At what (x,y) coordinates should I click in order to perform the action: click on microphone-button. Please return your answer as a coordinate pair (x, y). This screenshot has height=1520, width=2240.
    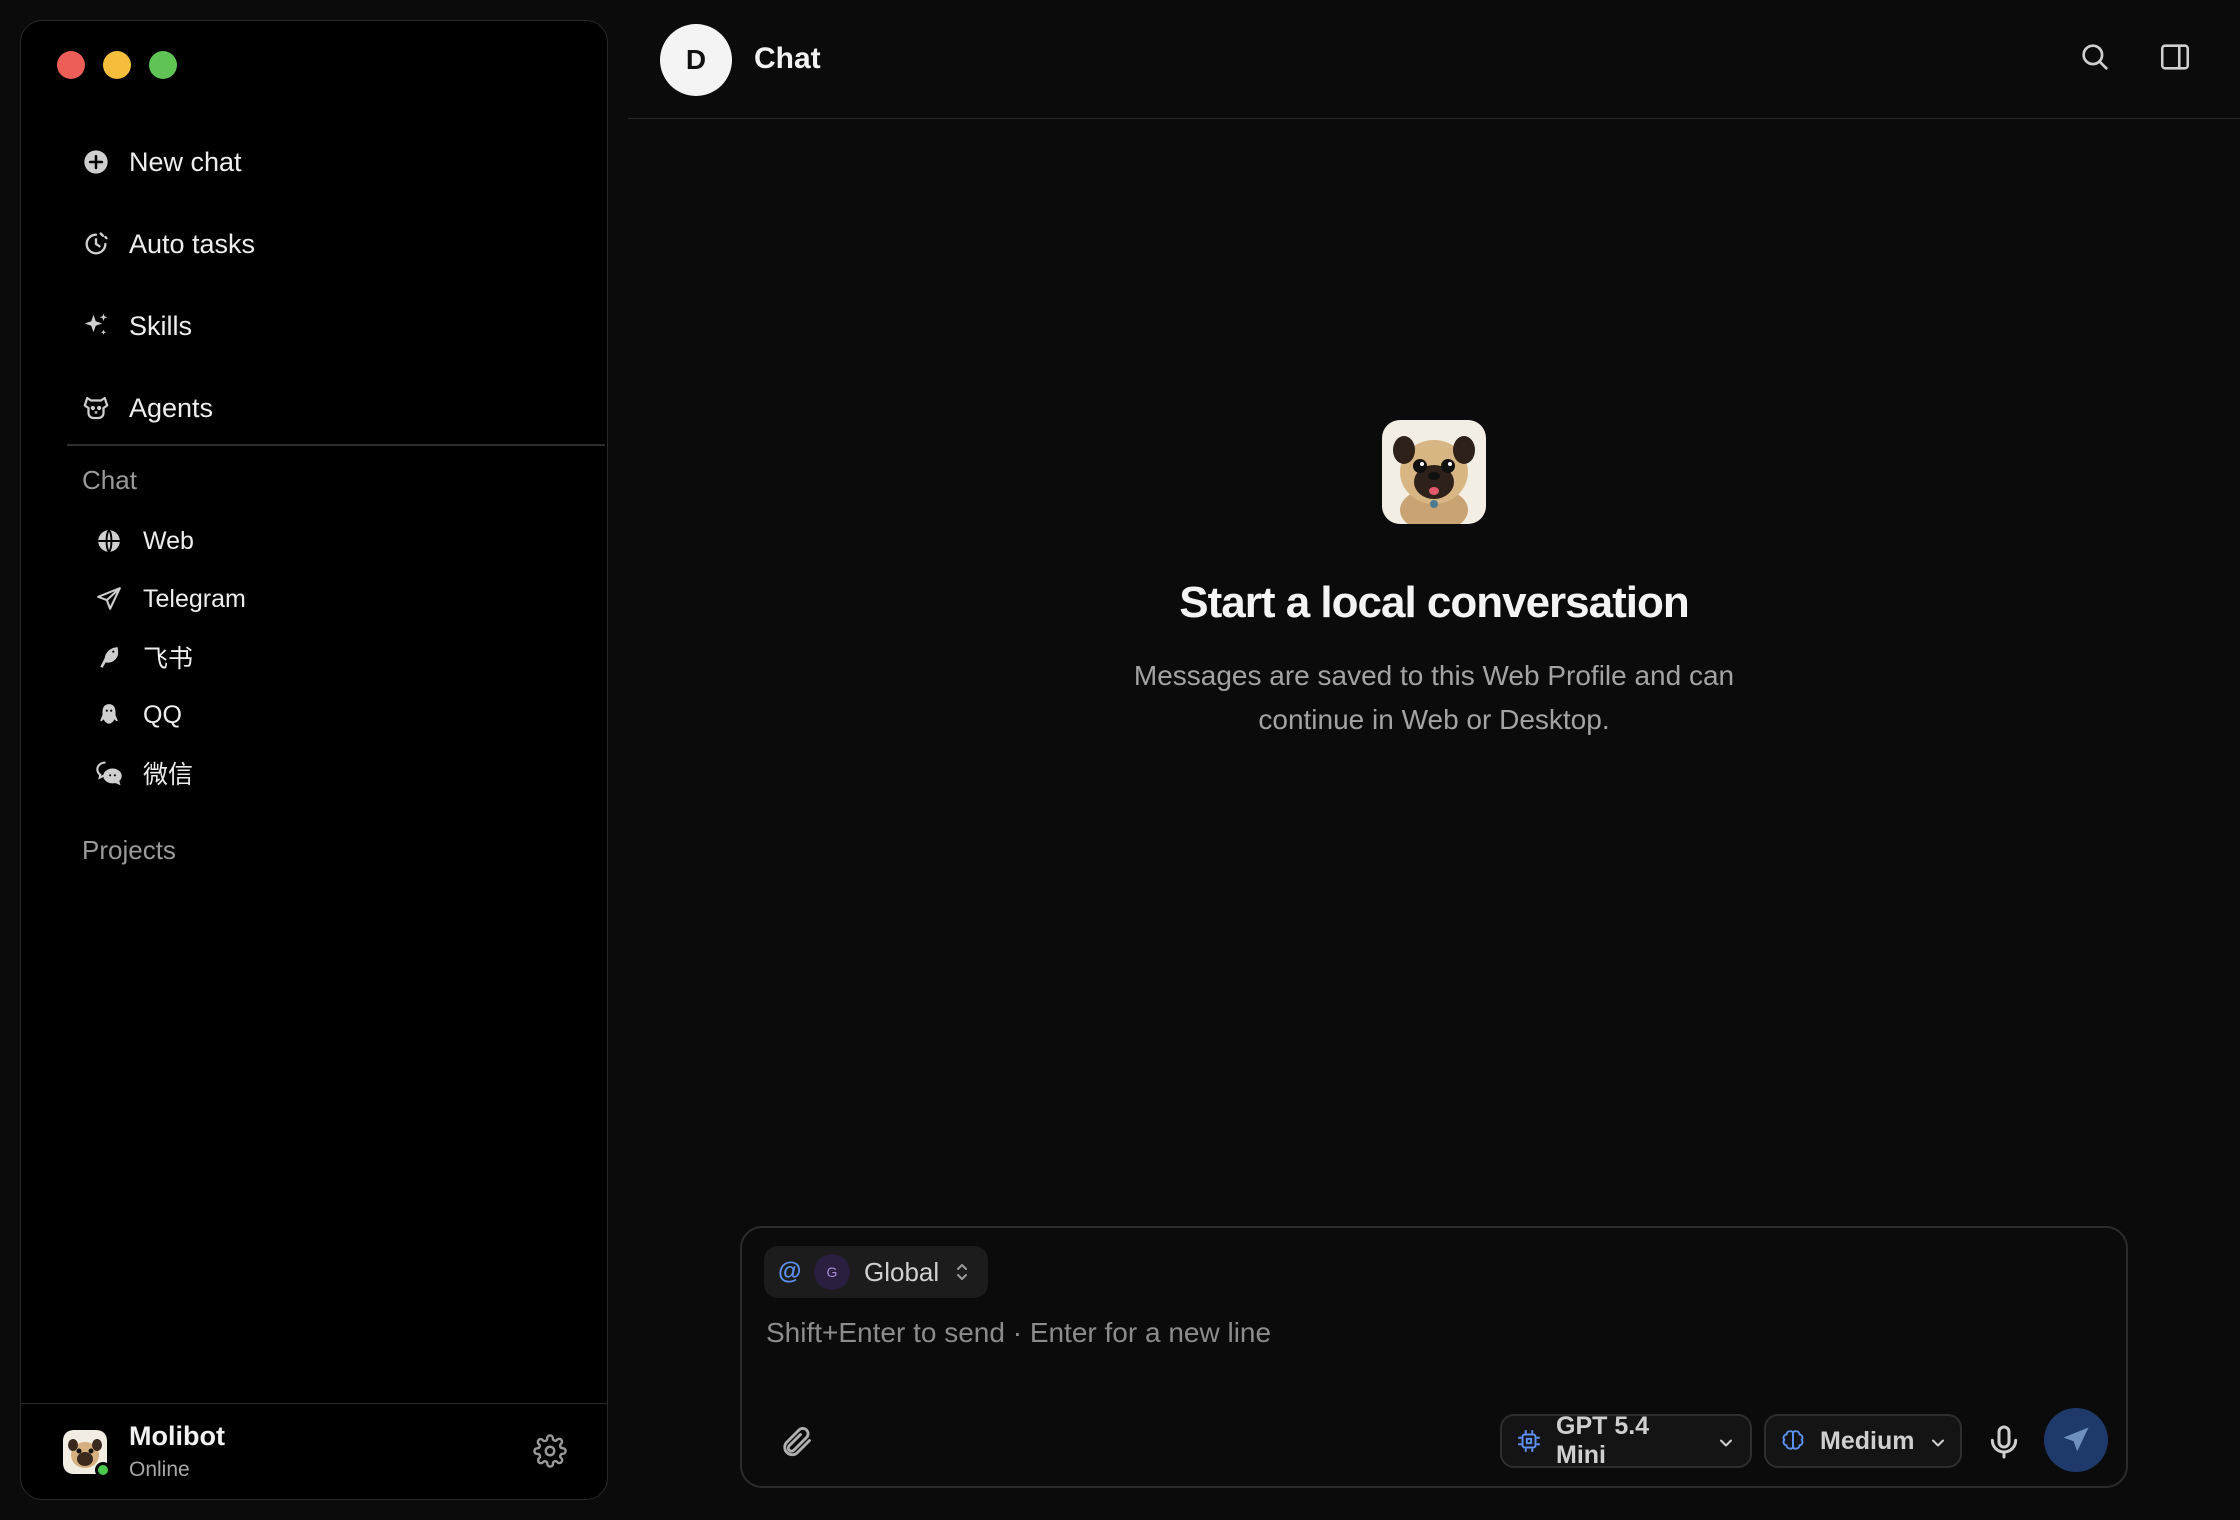
    Looking at the image, I should click on (2004, 1442).